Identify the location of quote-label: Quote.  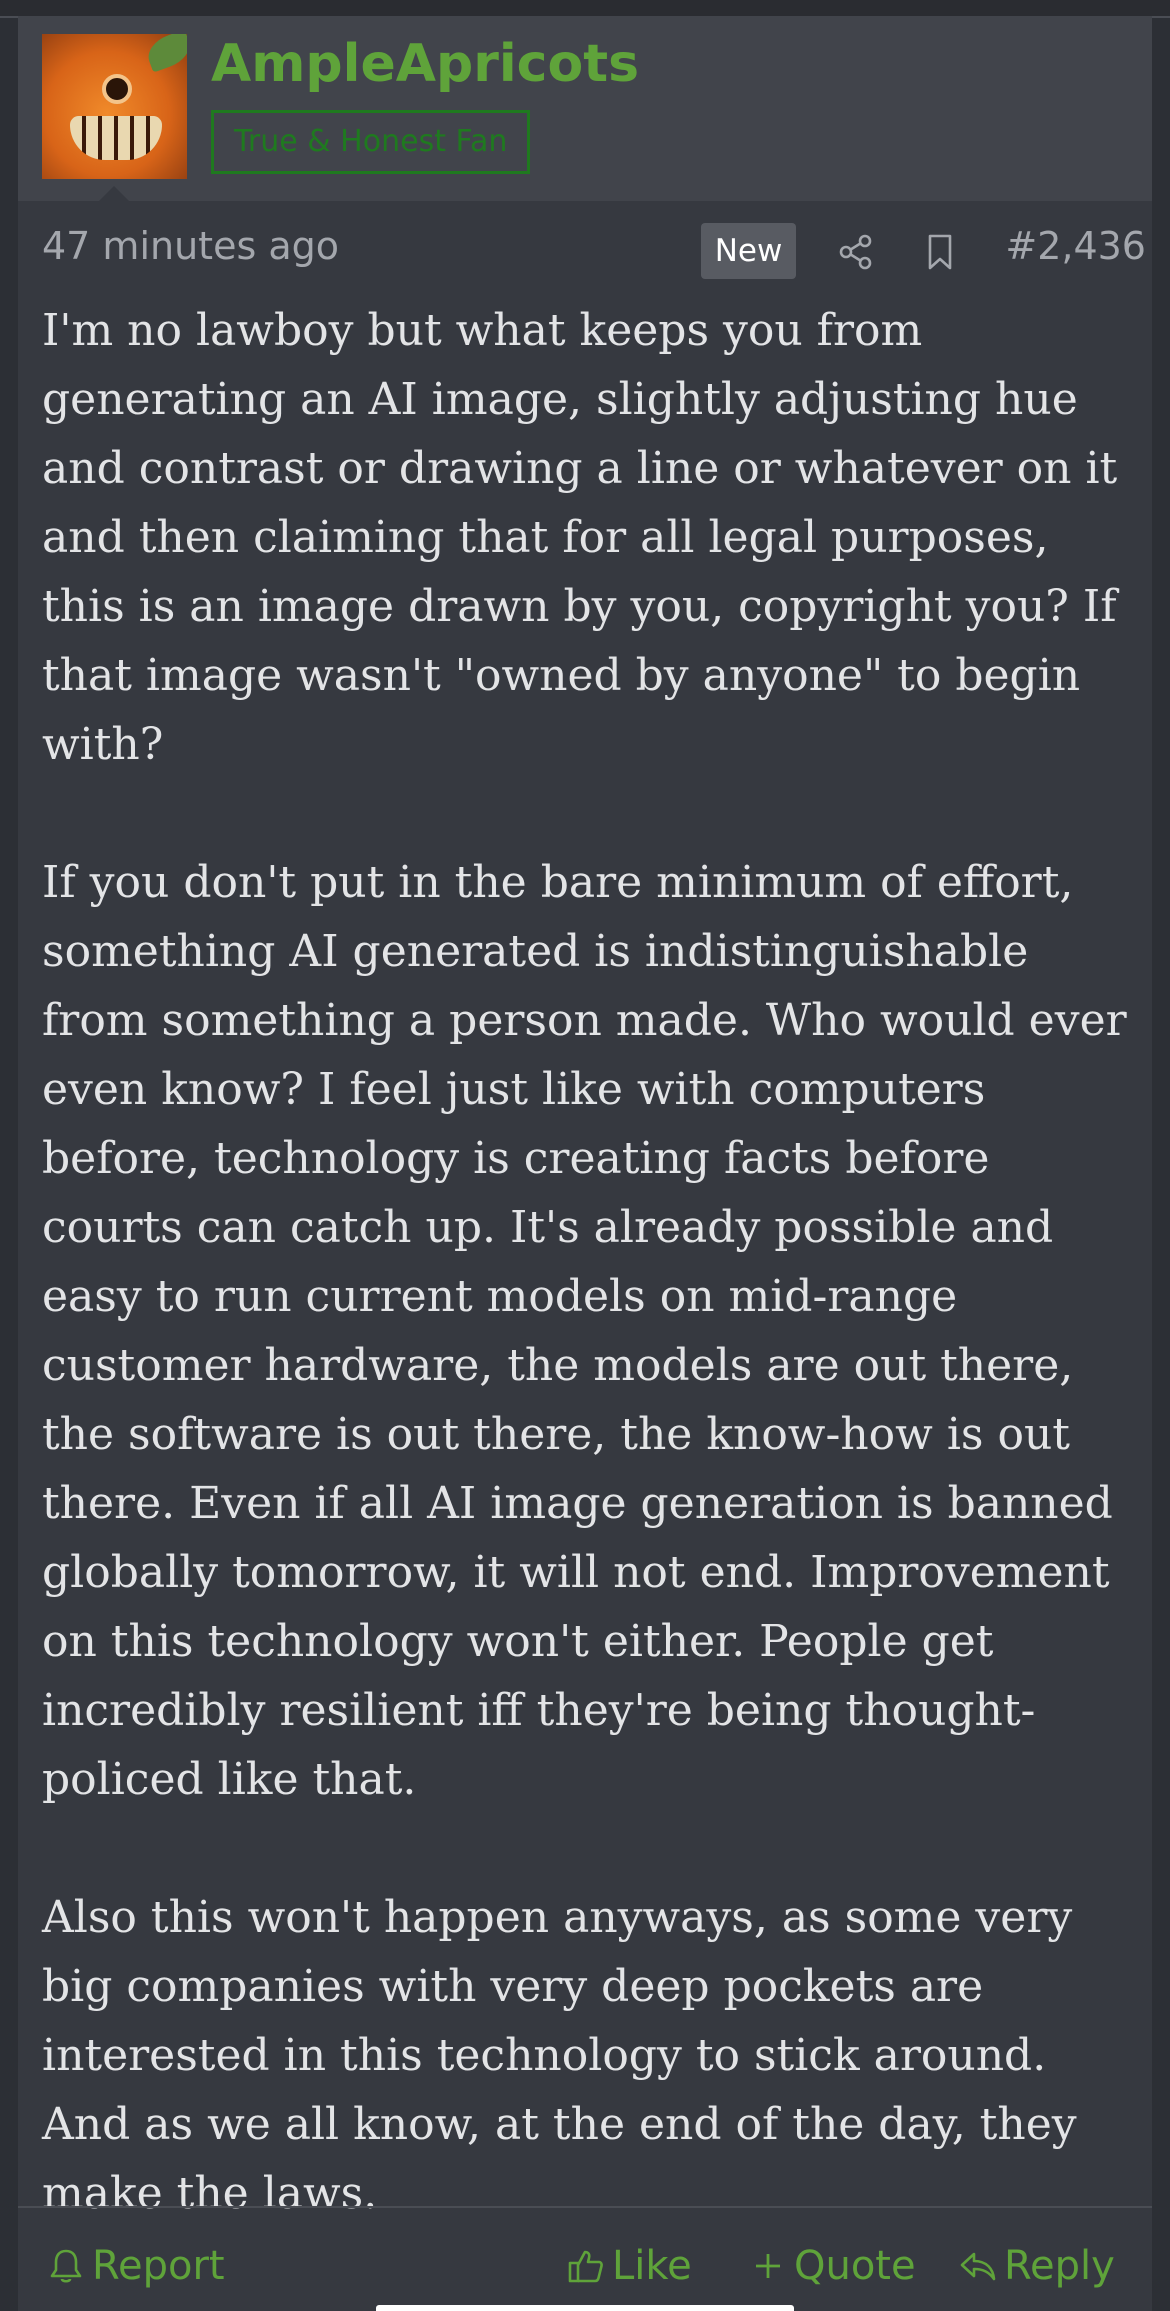
(855, 2266).